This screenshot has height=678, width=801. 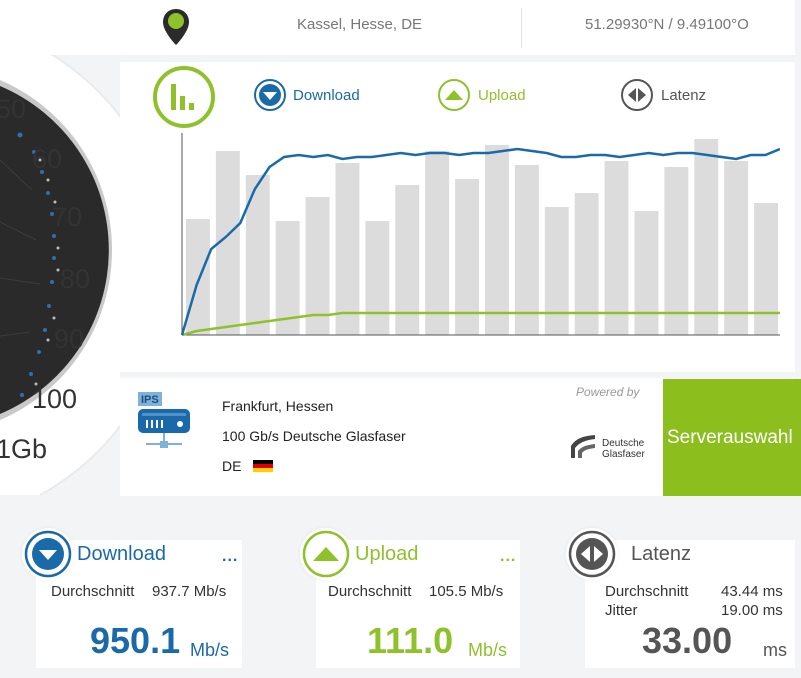 I want to click on latency-title: Latenz, so click(x=661, y=554).